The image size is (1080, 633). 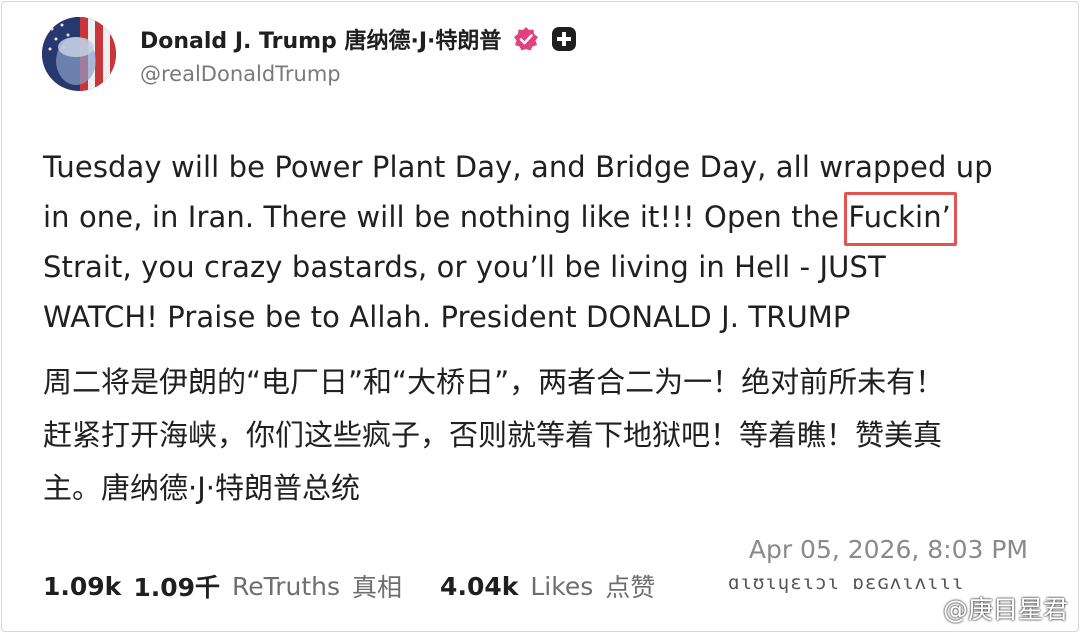 I want to click on author-row: Donald J. Trump 唐纳德·J·特朗普, so click(x=358, y=39).